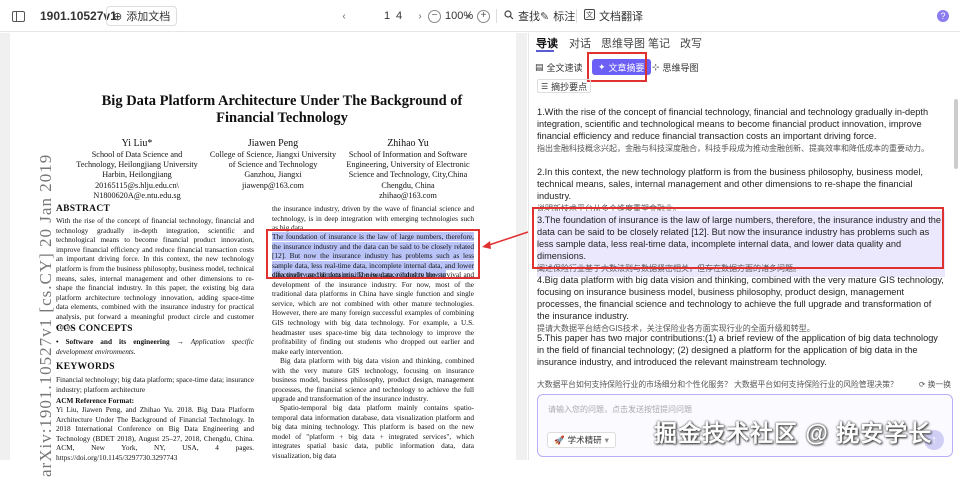  I want to click on keywords-heading: KEYWORDS, so click(85, 367).